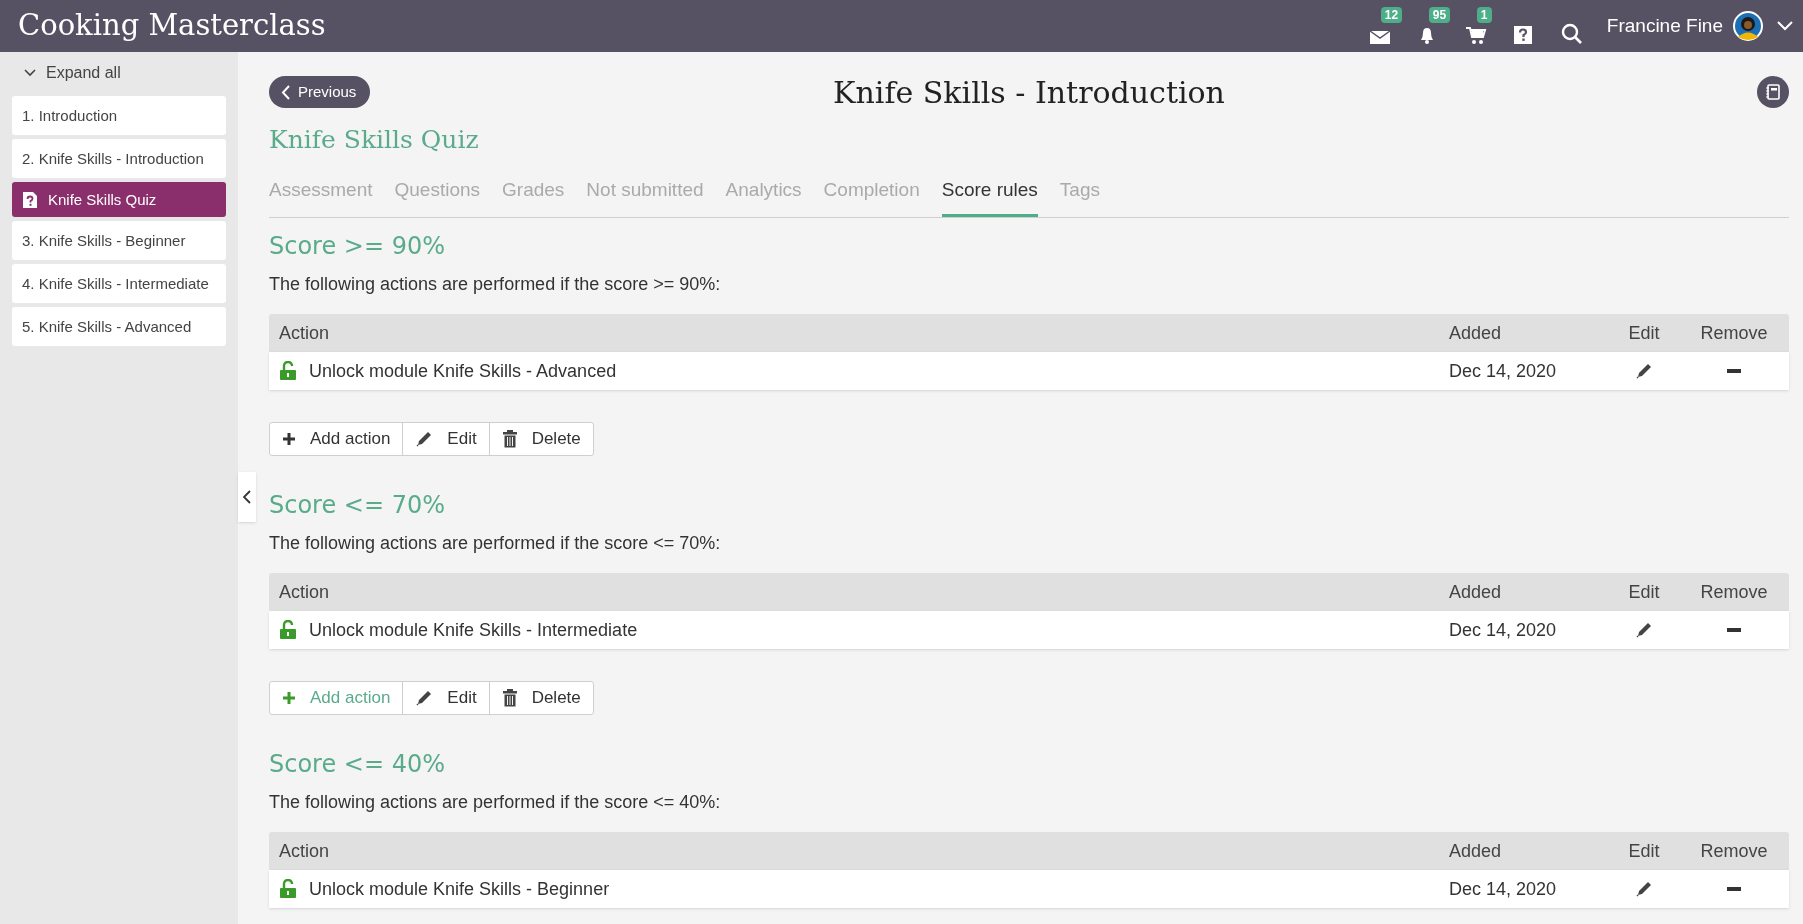  I want to click on collapse-sidebar-button, so click(247, 497).